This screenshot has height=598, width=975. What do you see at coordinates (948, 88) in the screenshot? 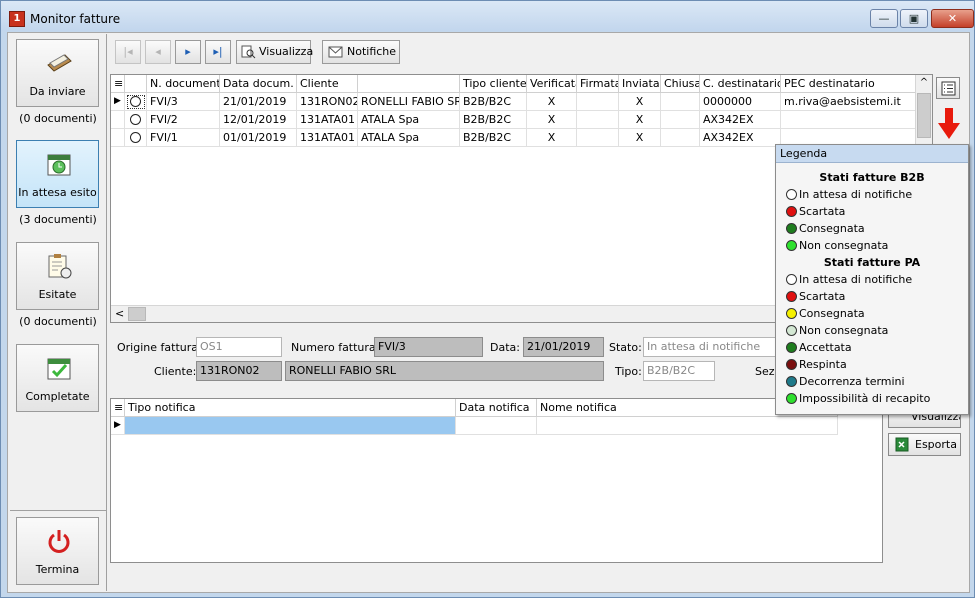
I see `legend-toggle-button` at bounding box center [948, 88].